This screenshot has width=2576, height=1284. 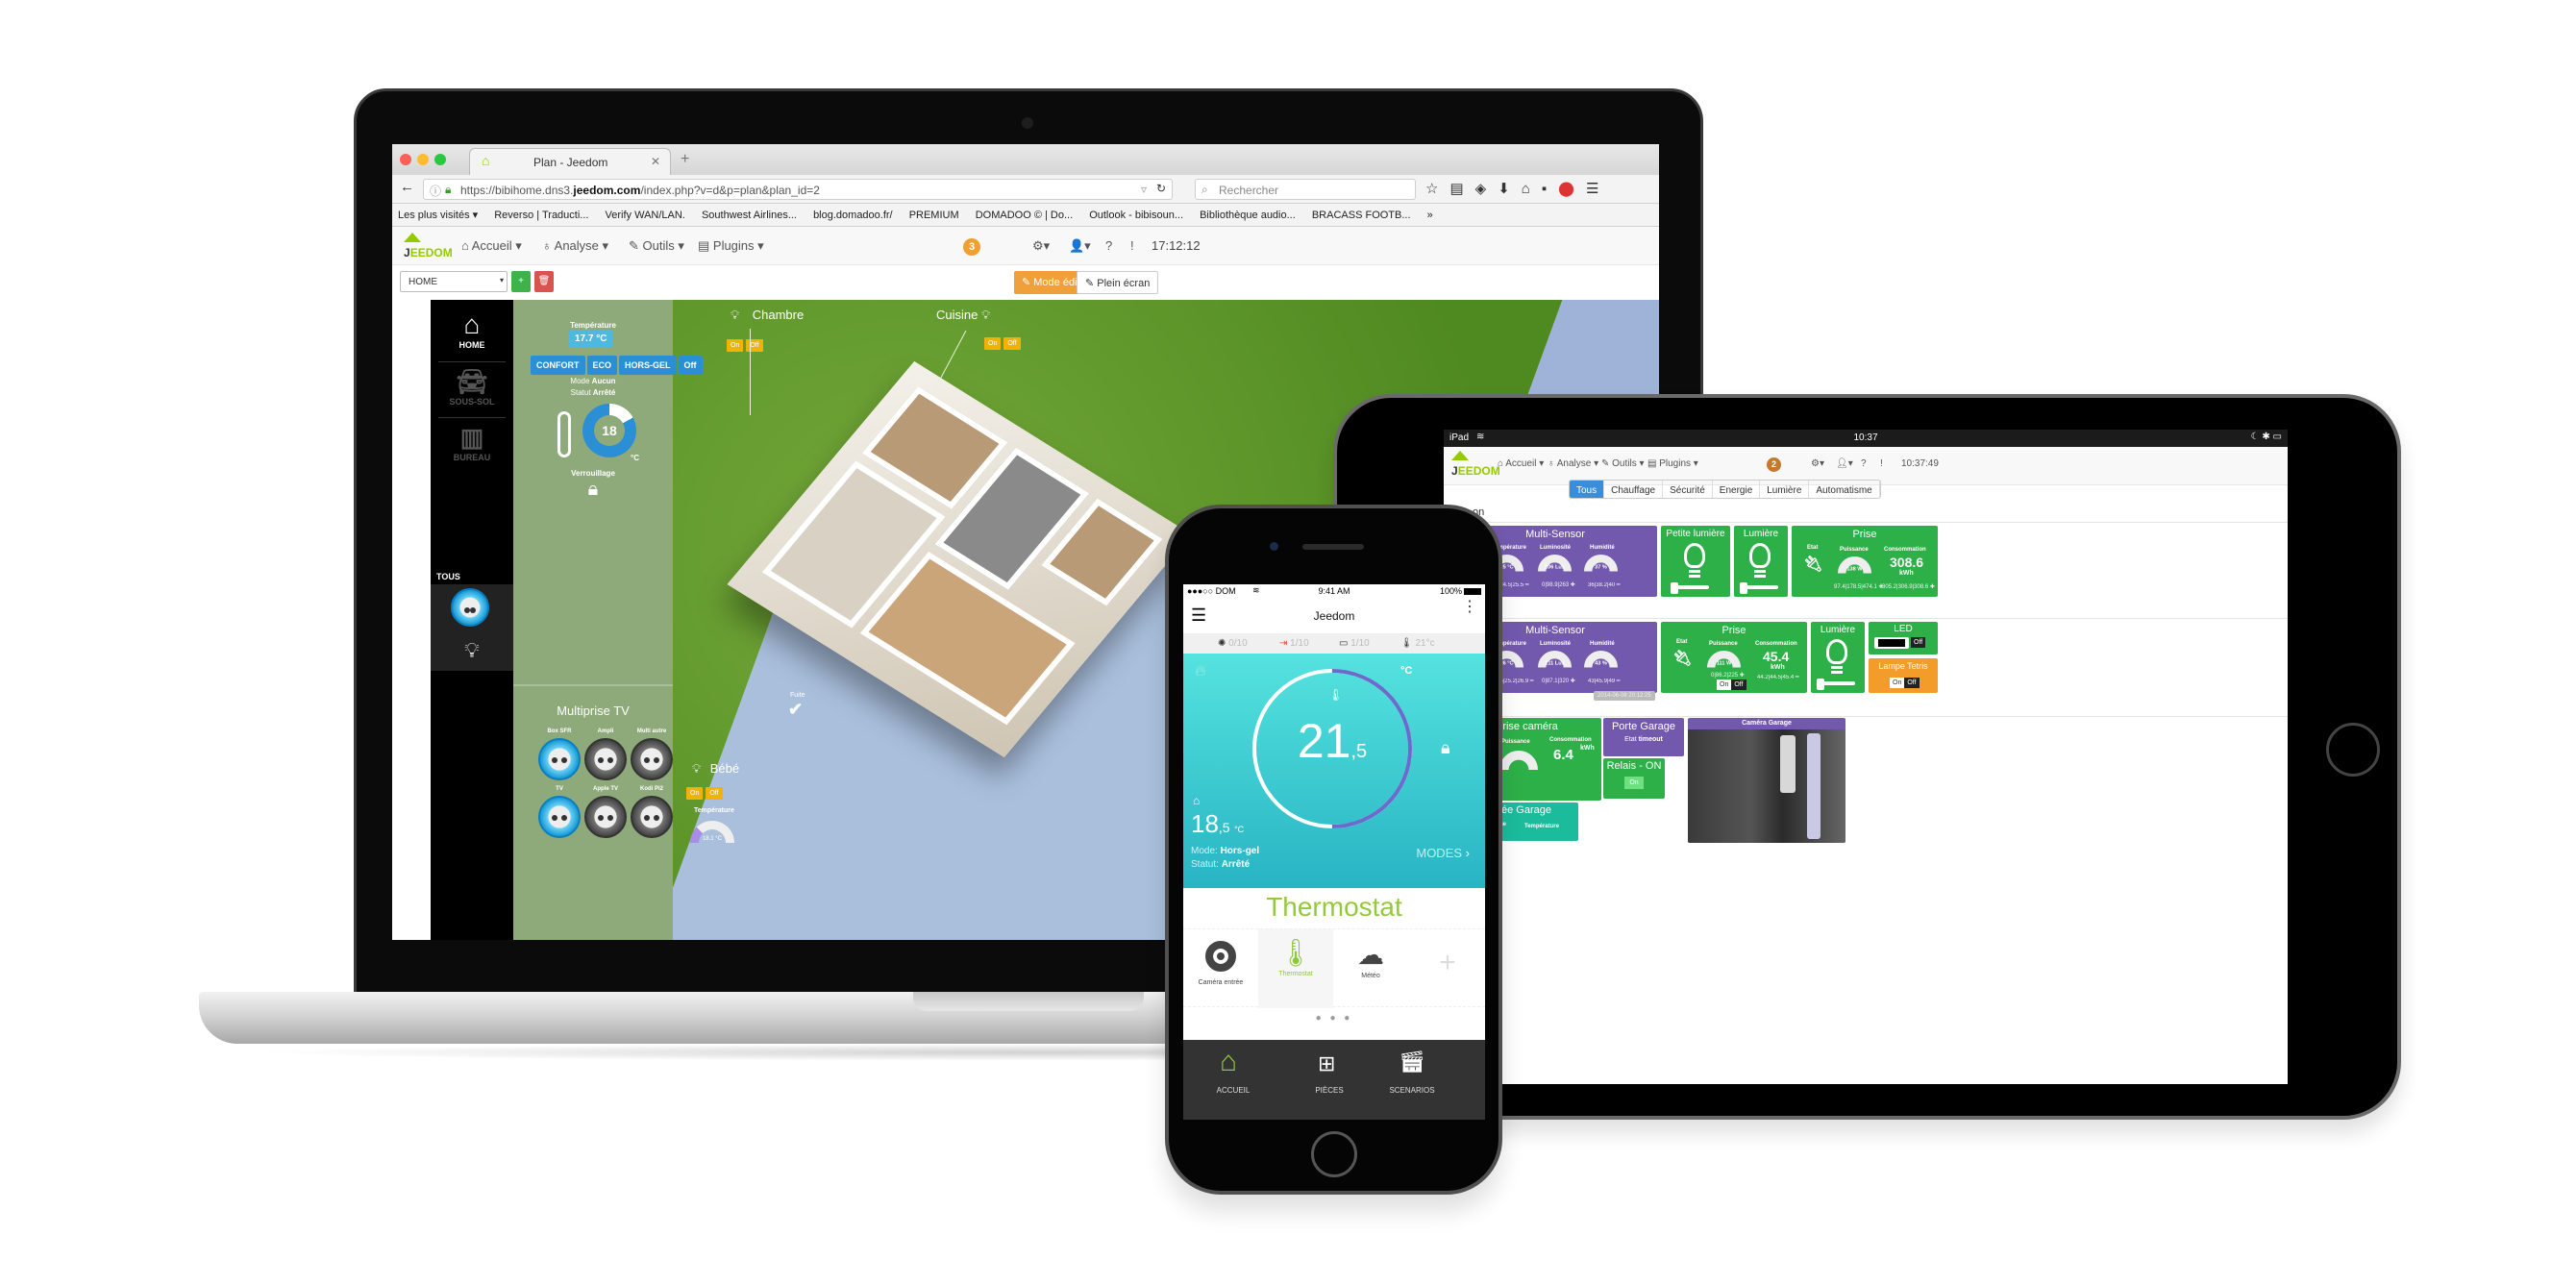 I want to click on tab-scenarios: SCENARIOS, so click(x=1412, y=1090).